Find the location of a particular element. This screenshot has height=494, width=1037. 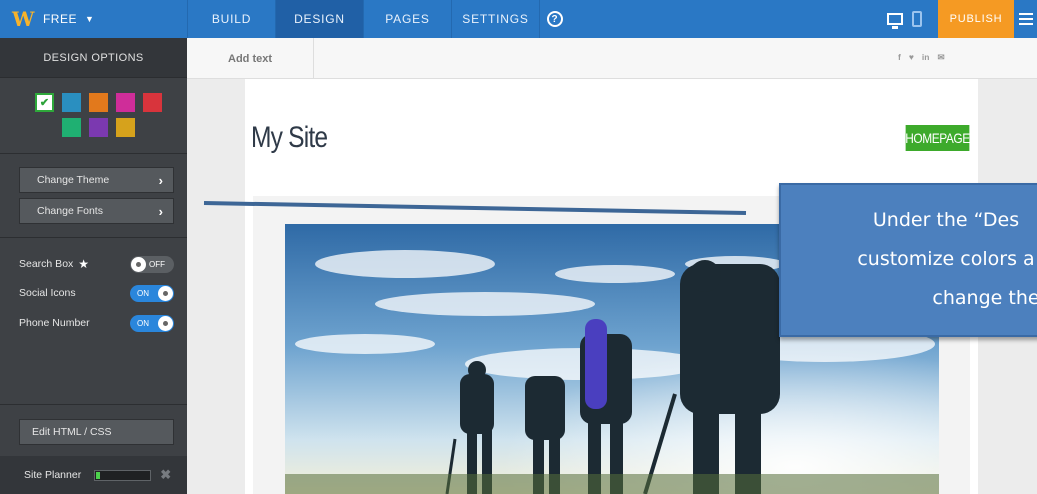

social-icons: f ♥ in ✉ is located at coordinates (921, 57).